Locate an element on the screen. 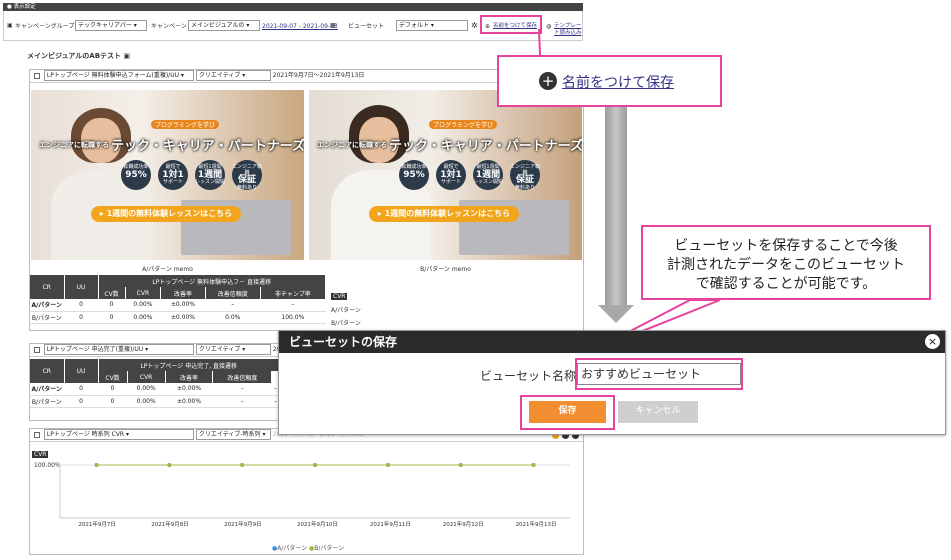  memo-icon: ▣ is located at coordinates (127, 56).